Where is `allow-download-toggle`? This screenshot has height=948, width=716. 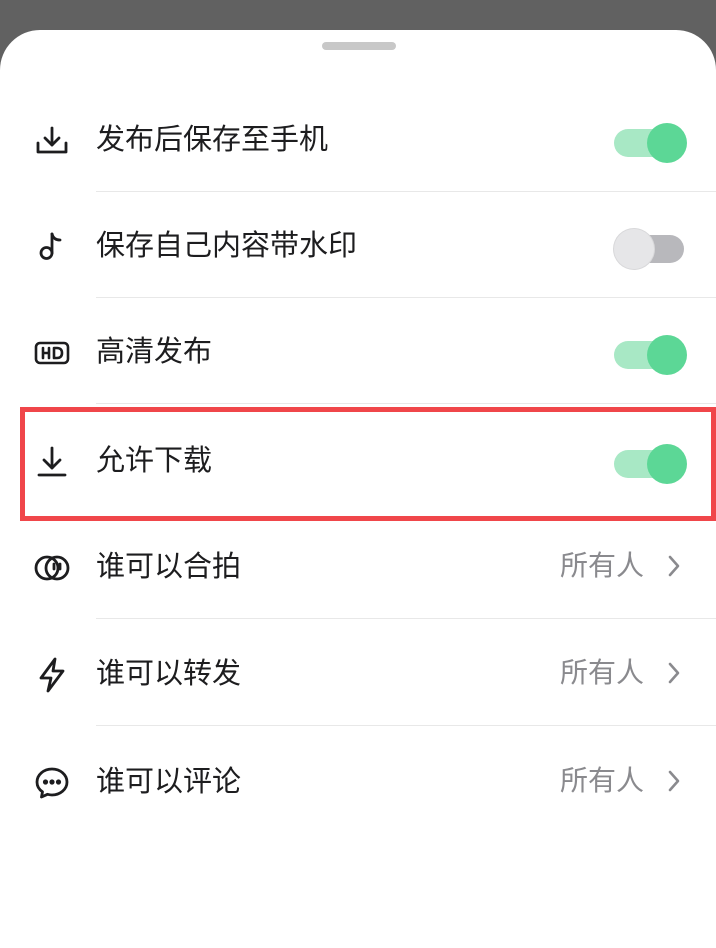 allow-download-toggle is located at coordinates (651, 464).